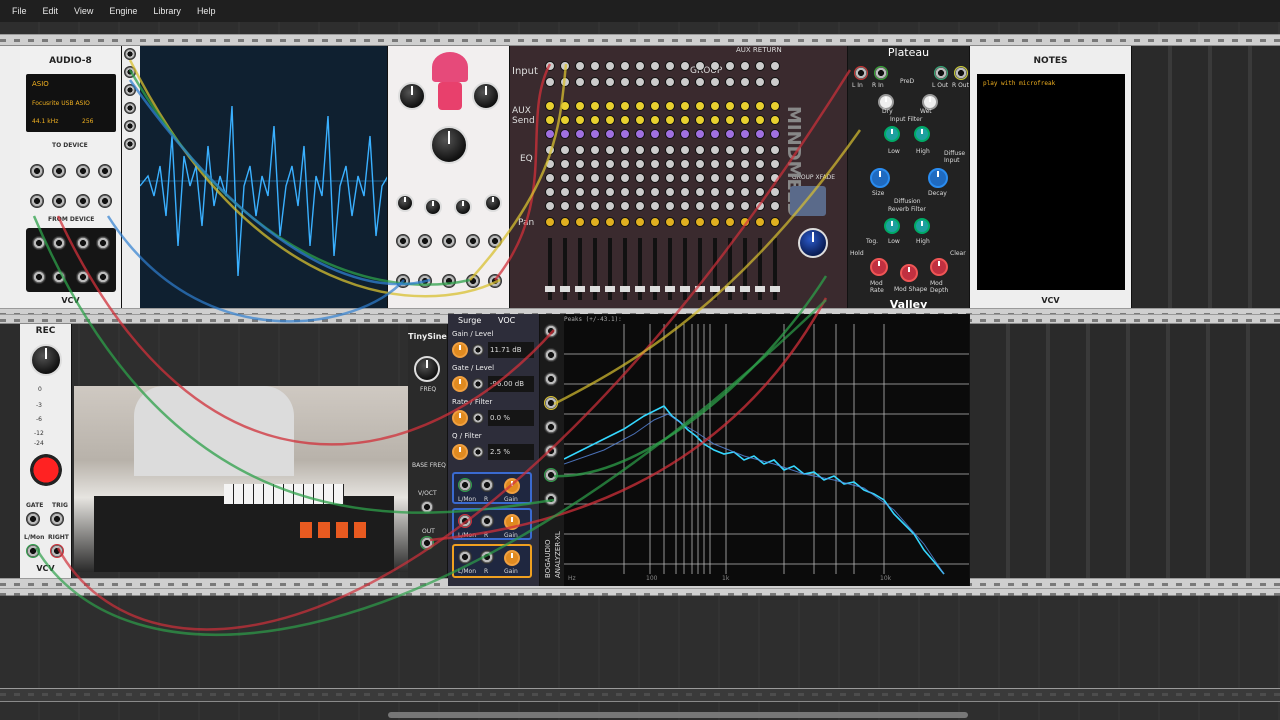 The image size is (1280, 720). I want to click on analyzer-display: Hz 100 1k 10k, so click(767, 454).